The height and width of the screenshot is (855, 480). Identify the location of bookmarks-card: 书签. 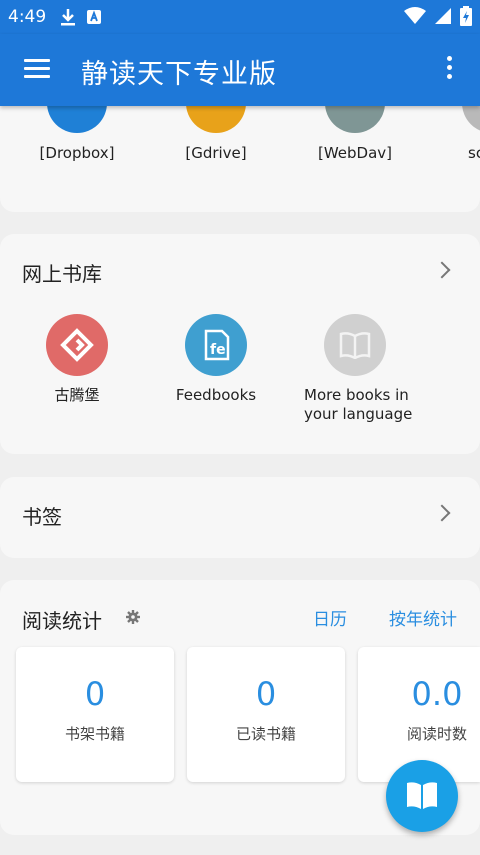
(240, 517).